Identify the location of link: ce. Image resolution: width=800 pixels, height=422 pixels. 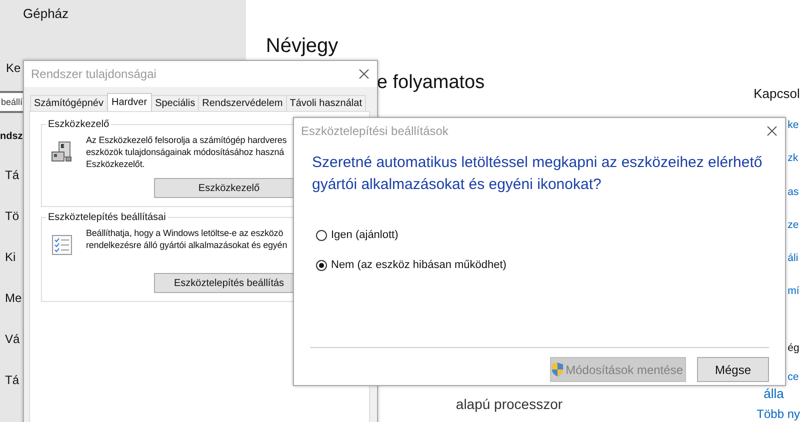
(793, 378).